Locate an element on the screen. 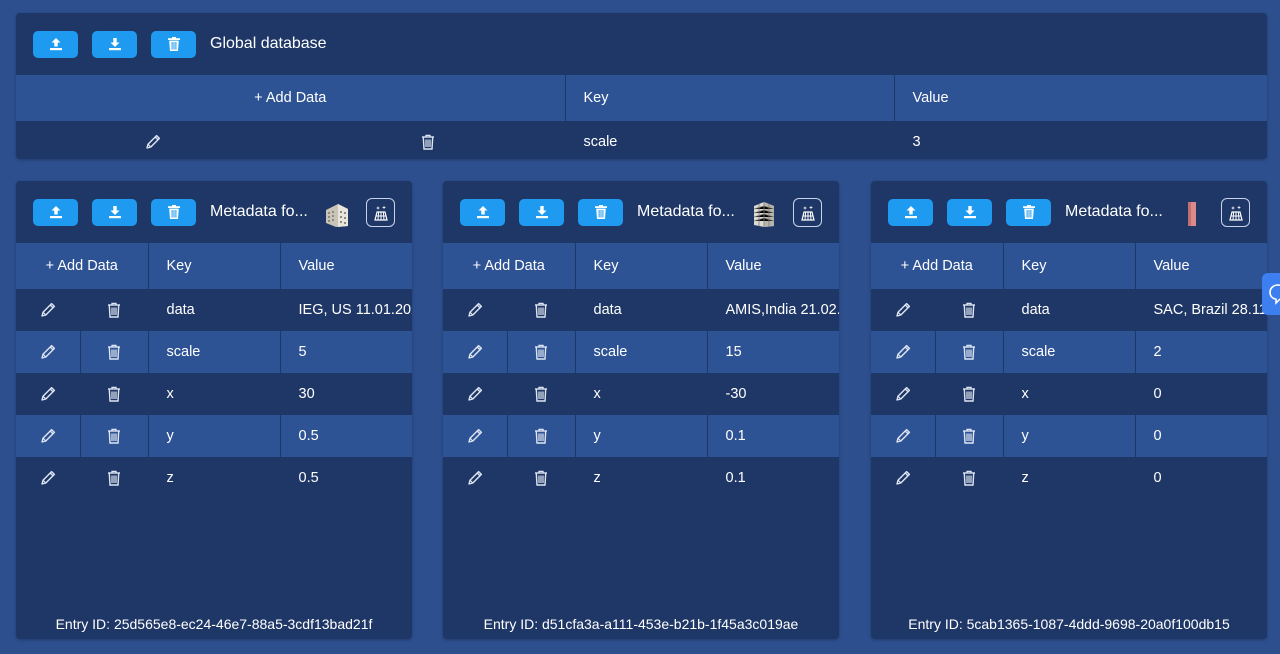 This screenshot has width=1280, height=654. table-row: x 30 is located at coordinates (214, 394).